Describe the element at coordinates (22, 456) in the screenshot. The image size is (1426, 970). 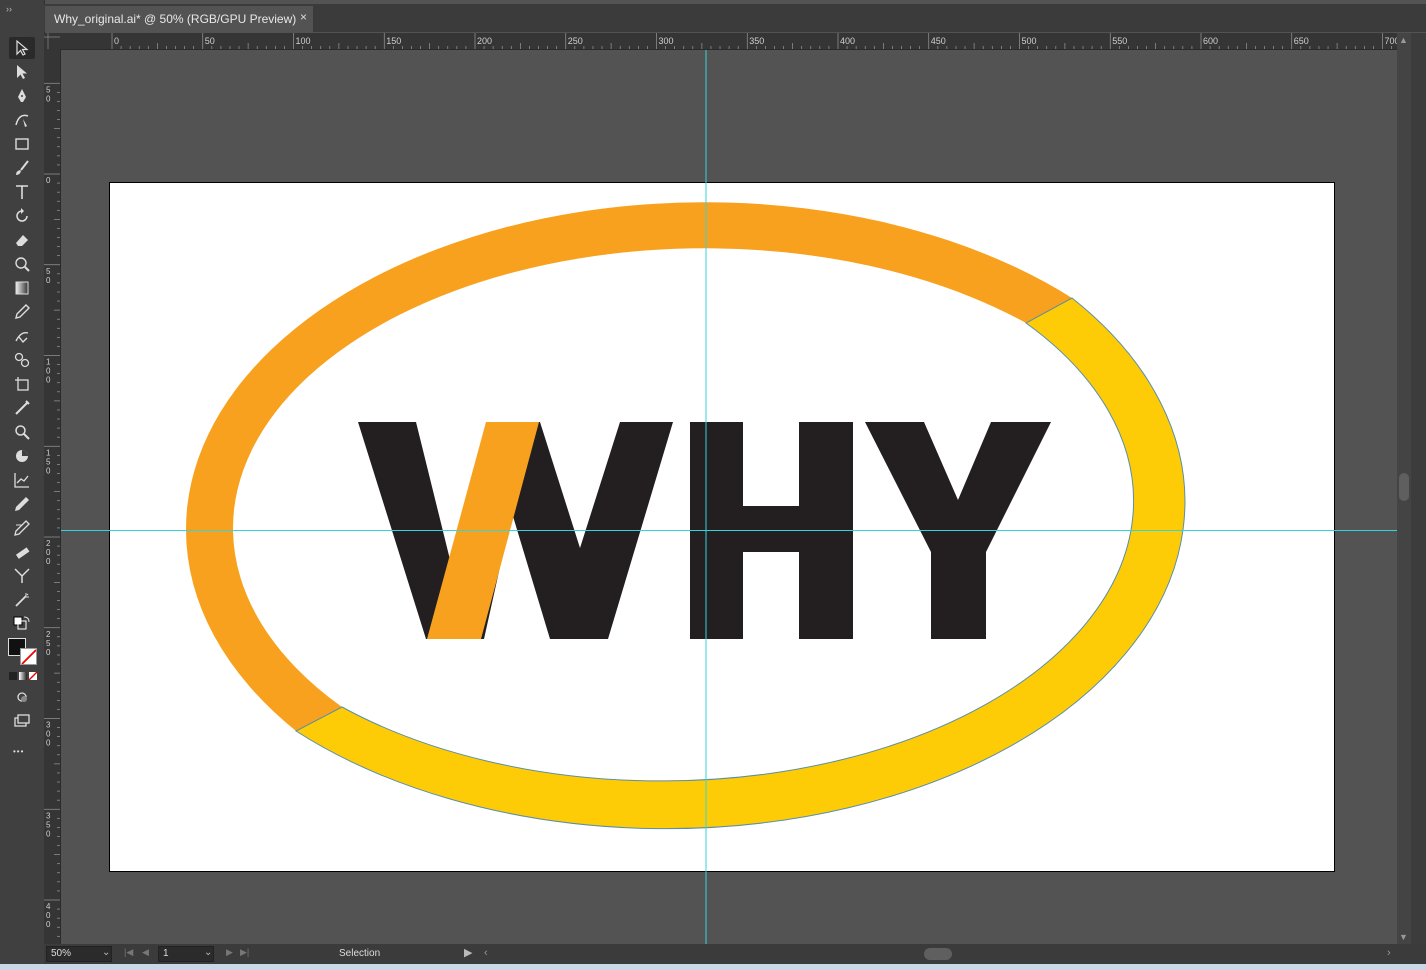
I see `pie-graph-tool-icon` at that location.